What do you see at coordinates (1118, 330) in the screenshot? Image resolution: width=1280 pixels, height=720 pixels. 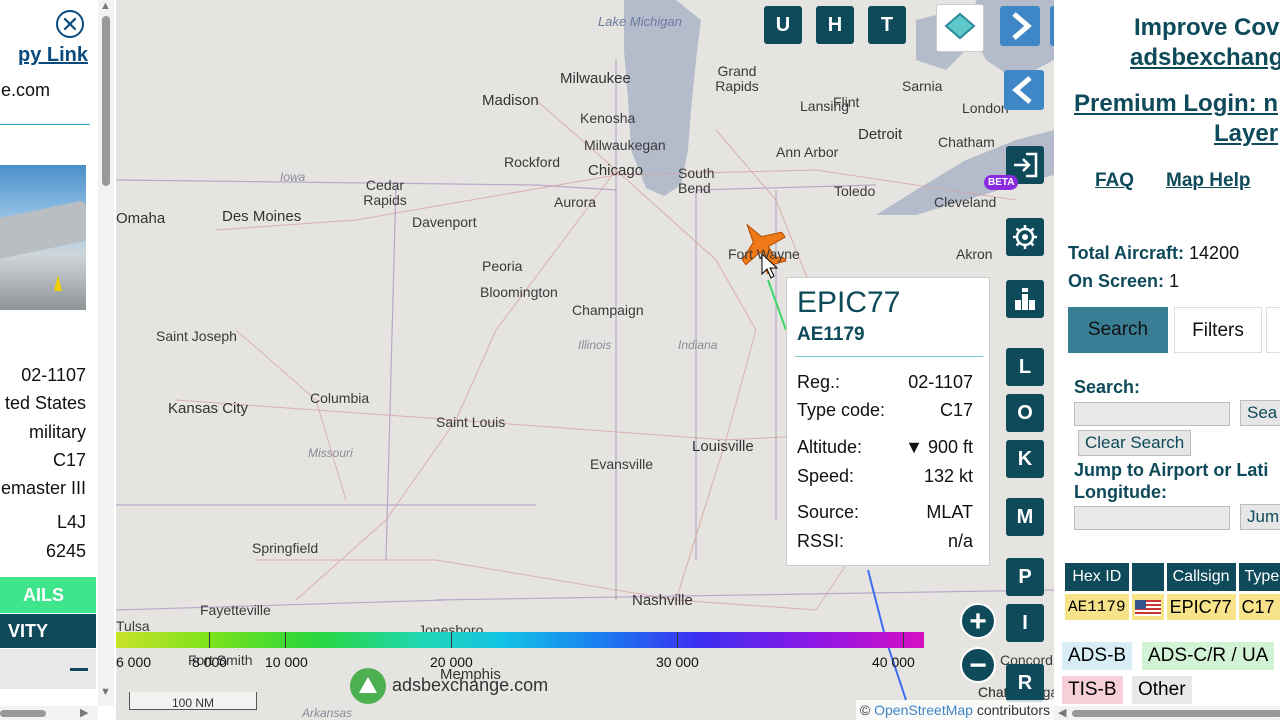 I see `tab-search: Search` at bounding box center [1118, 330].